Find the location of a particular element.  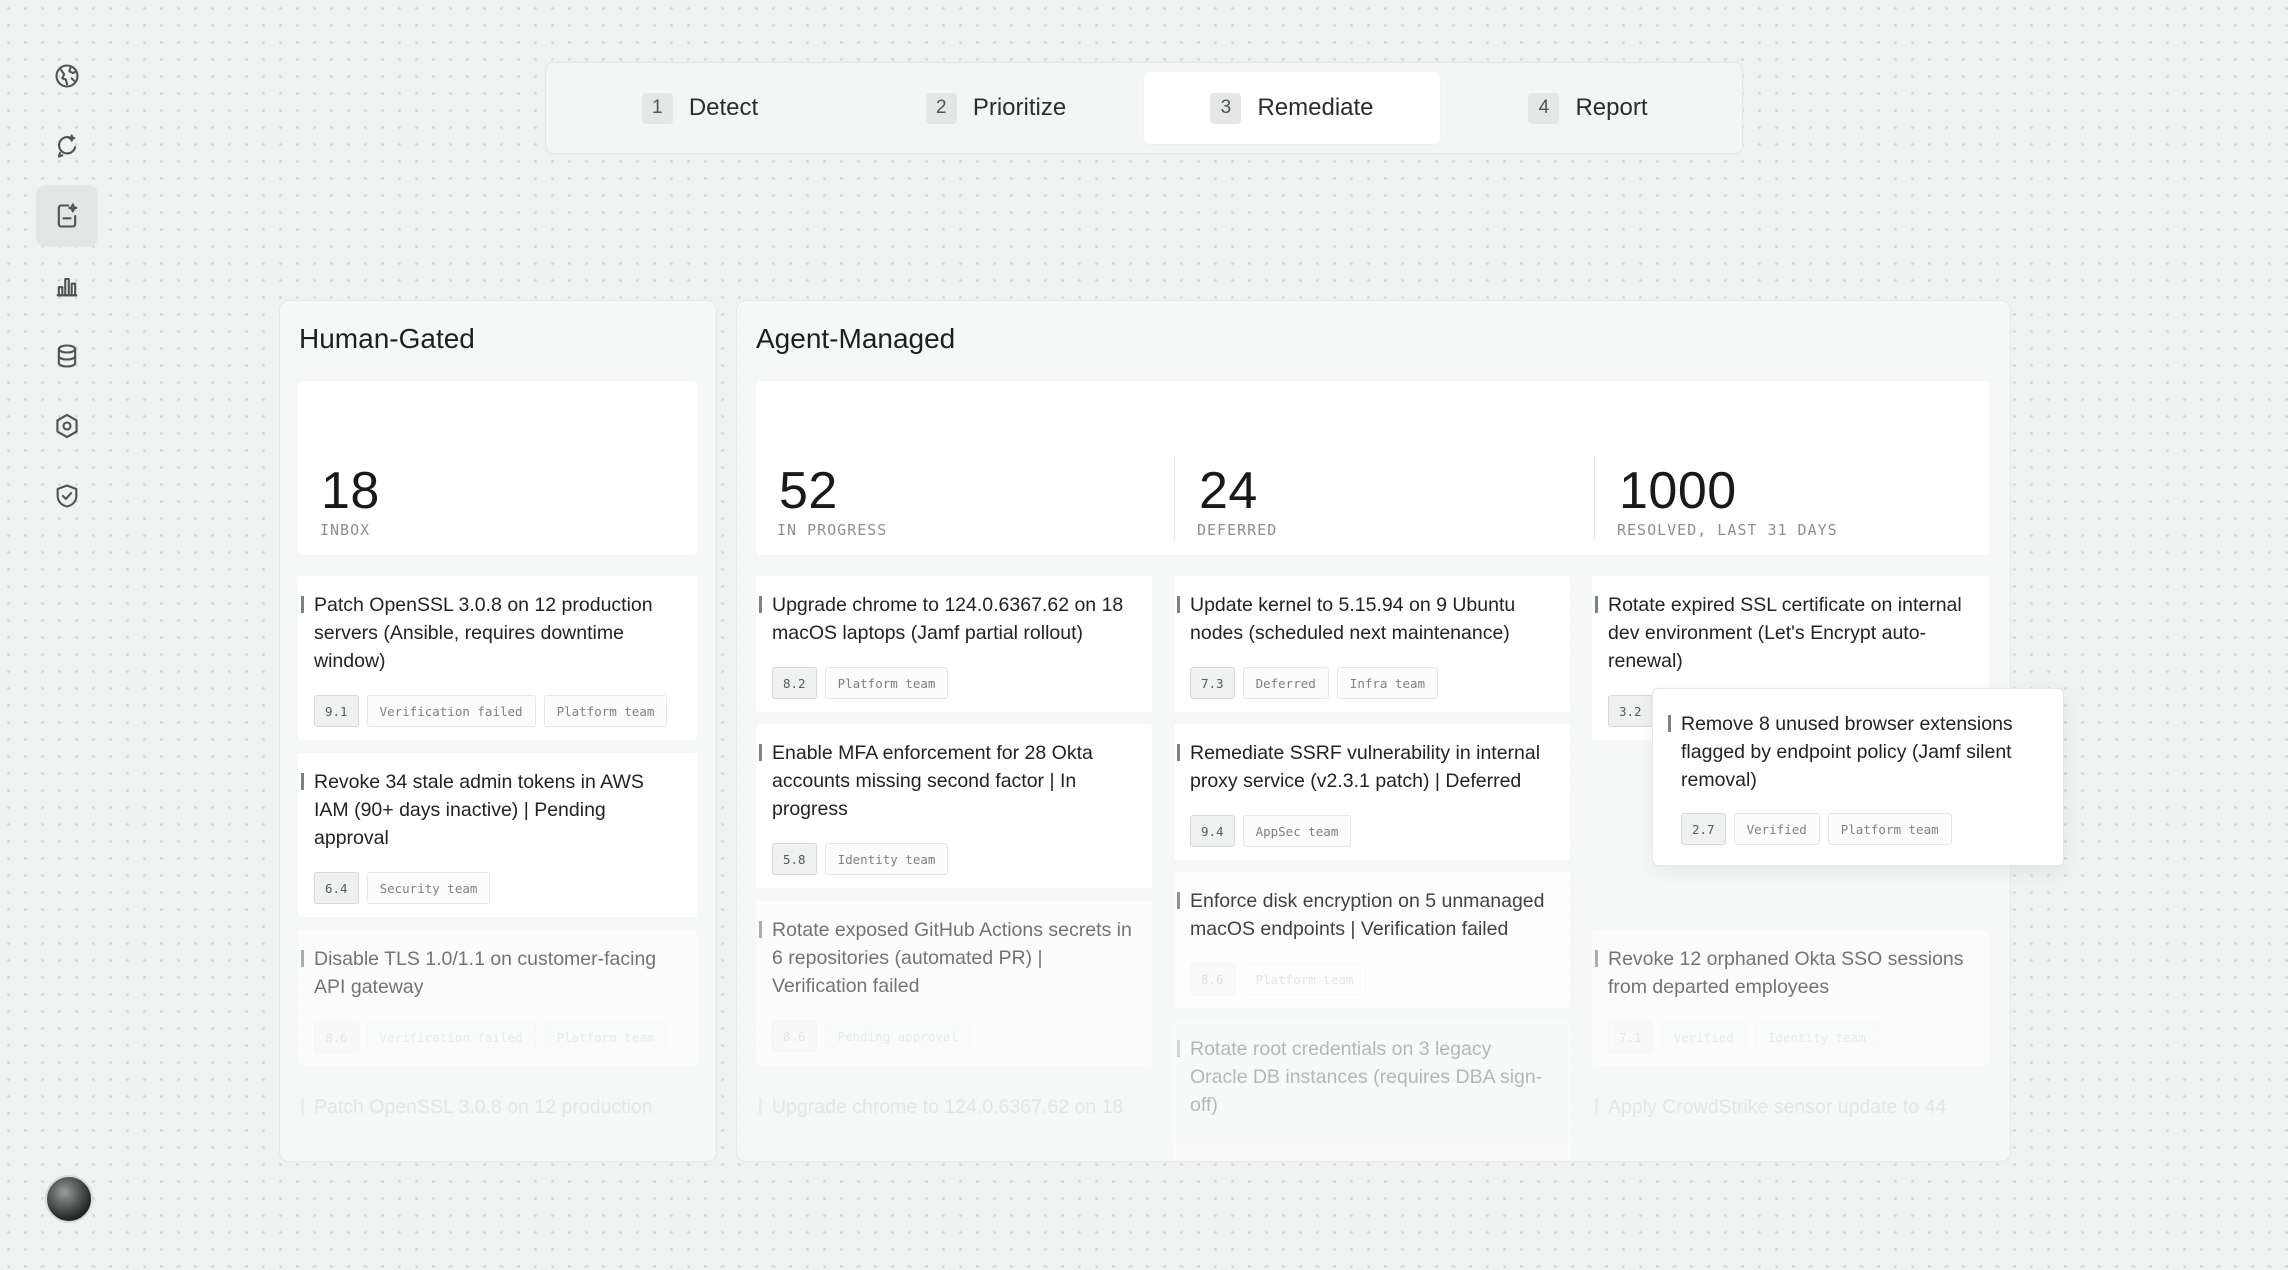

panel-title: Agent-Managed is located at coordinates (856, 338).